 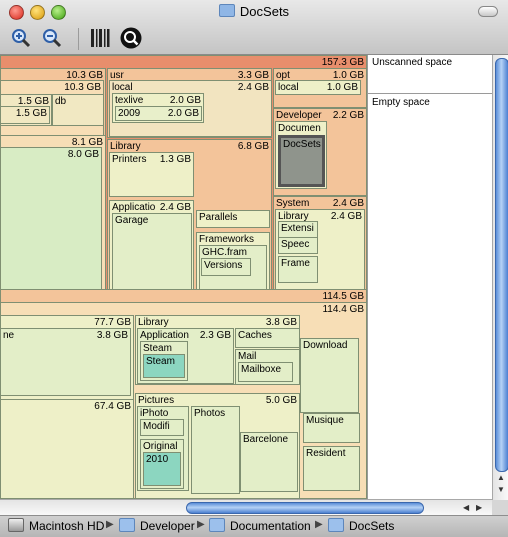 What do you see at coordinates (78, 39) in the screenshot?
I see `toolbar-separator` at bounding box center [78, 39].